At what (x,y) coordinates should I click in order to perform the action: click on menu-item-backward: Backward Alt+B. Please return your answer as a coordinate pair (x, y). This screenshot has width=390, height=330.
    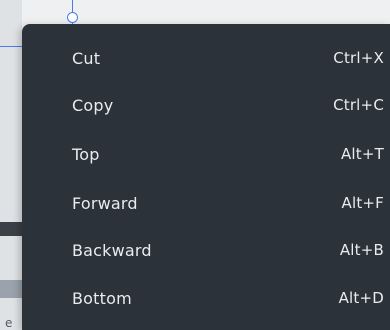
    Looking at the image, I should click on (206, 250).